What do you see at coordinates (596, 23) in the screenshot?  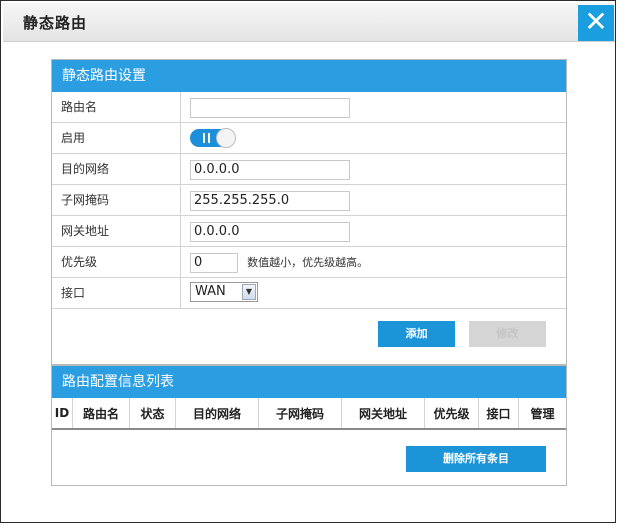 I see `close-icon: ✕` at bounding box center [596, 23].